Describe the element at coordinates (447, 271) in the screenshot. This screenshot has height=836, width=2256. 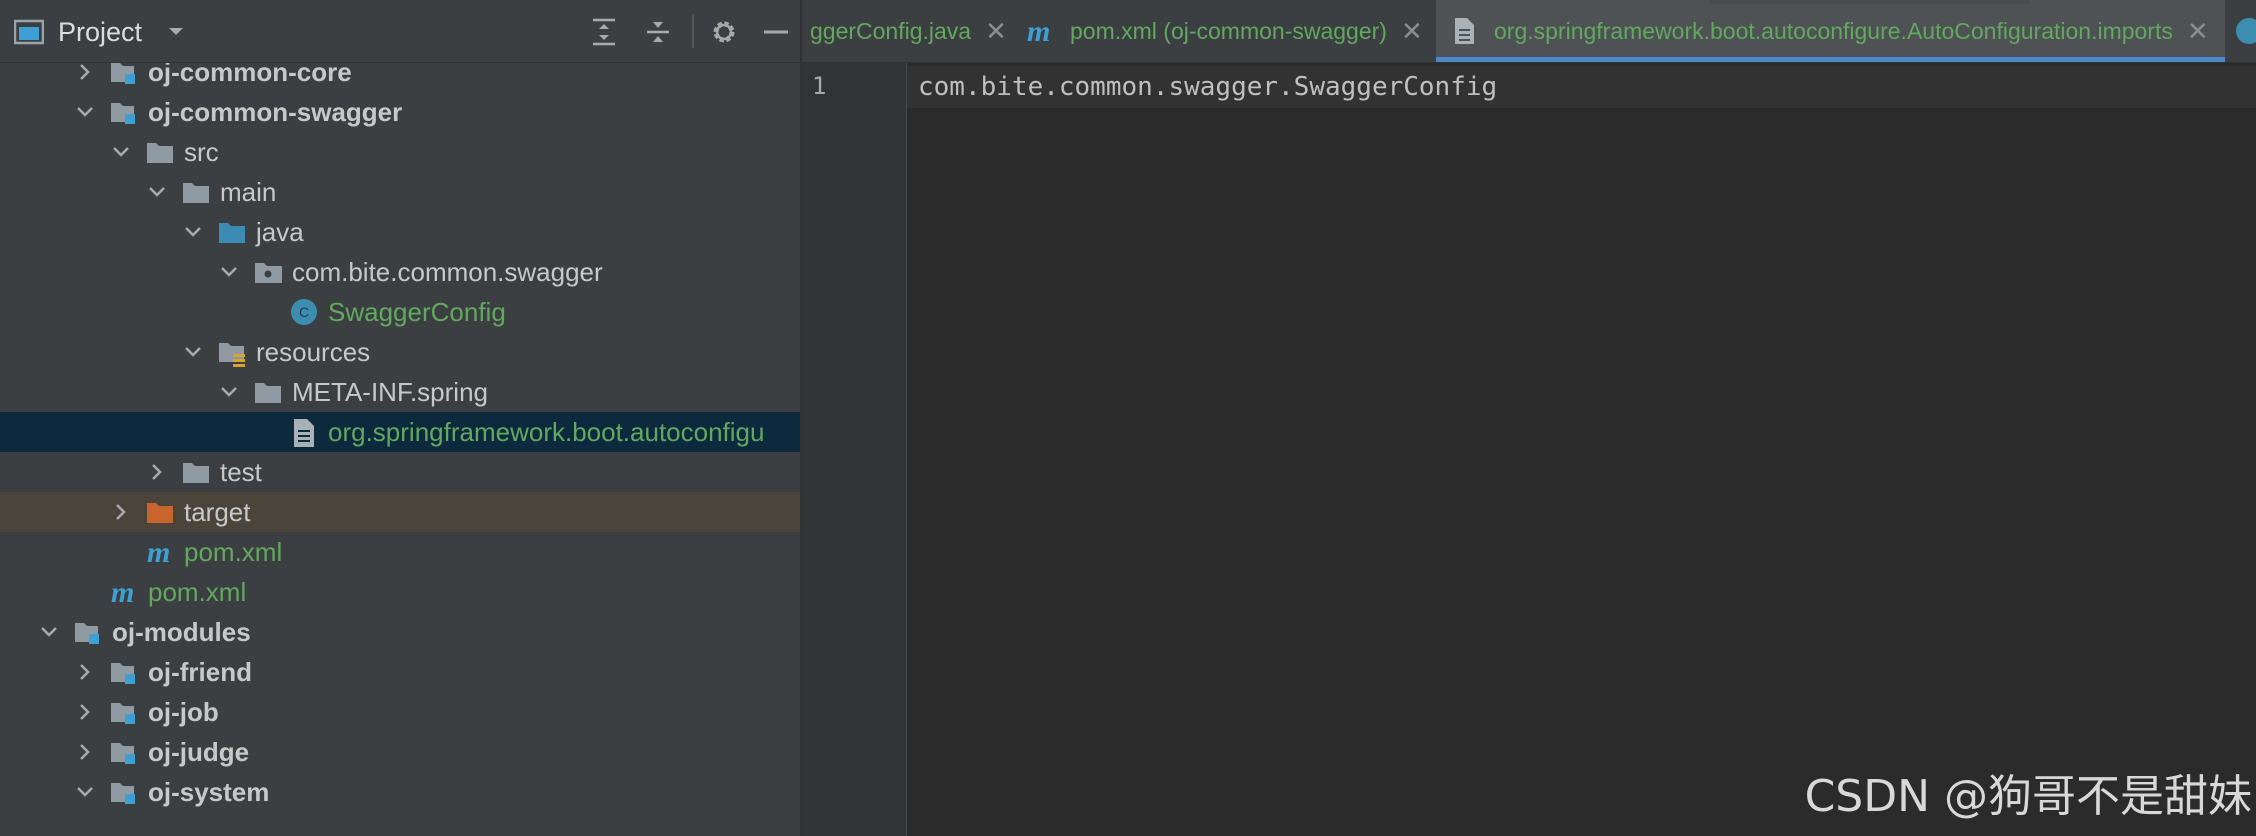
I see `tree-label: com.bite.common.swagger` at that location.